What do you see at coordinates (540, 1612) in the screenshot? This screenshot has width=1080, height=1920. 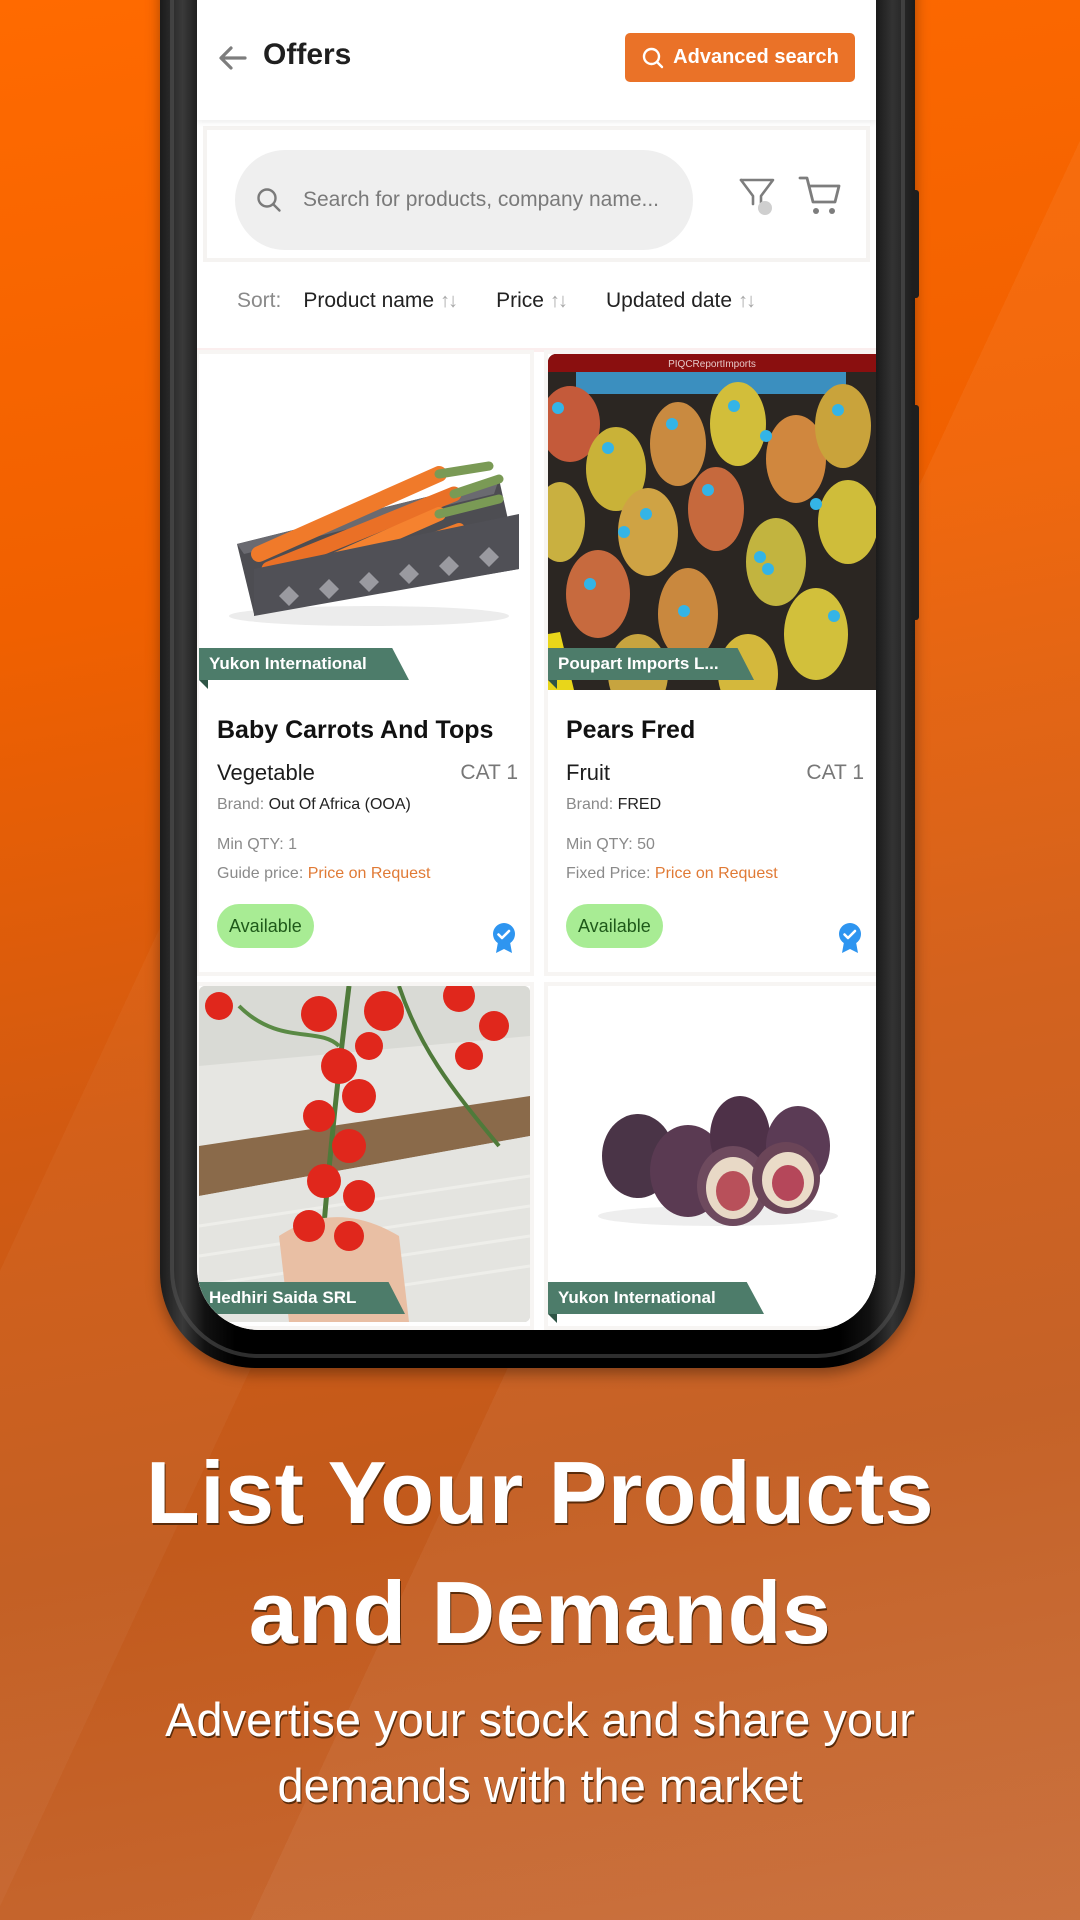 I see `promo-headline-line-2: and Demands` at bounding box center [540, 1612].